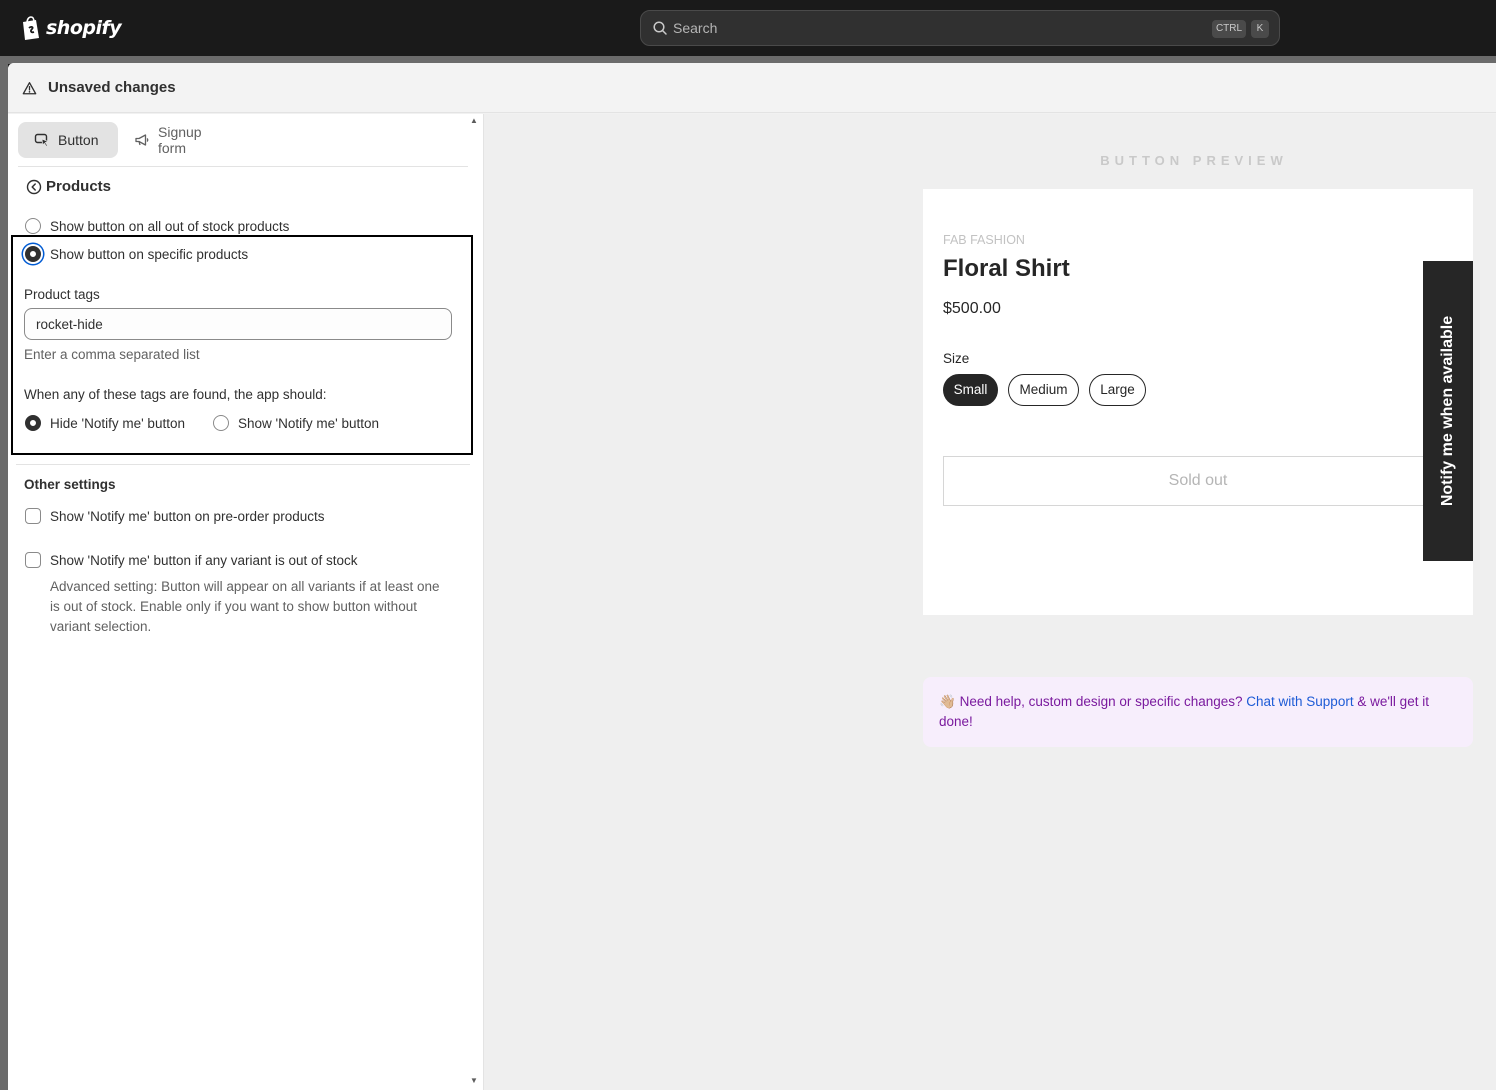  Describe the element at coordinates (1299, 701) in the screenshot. I see `chat-with-support-link: Chat with Support` at that location.